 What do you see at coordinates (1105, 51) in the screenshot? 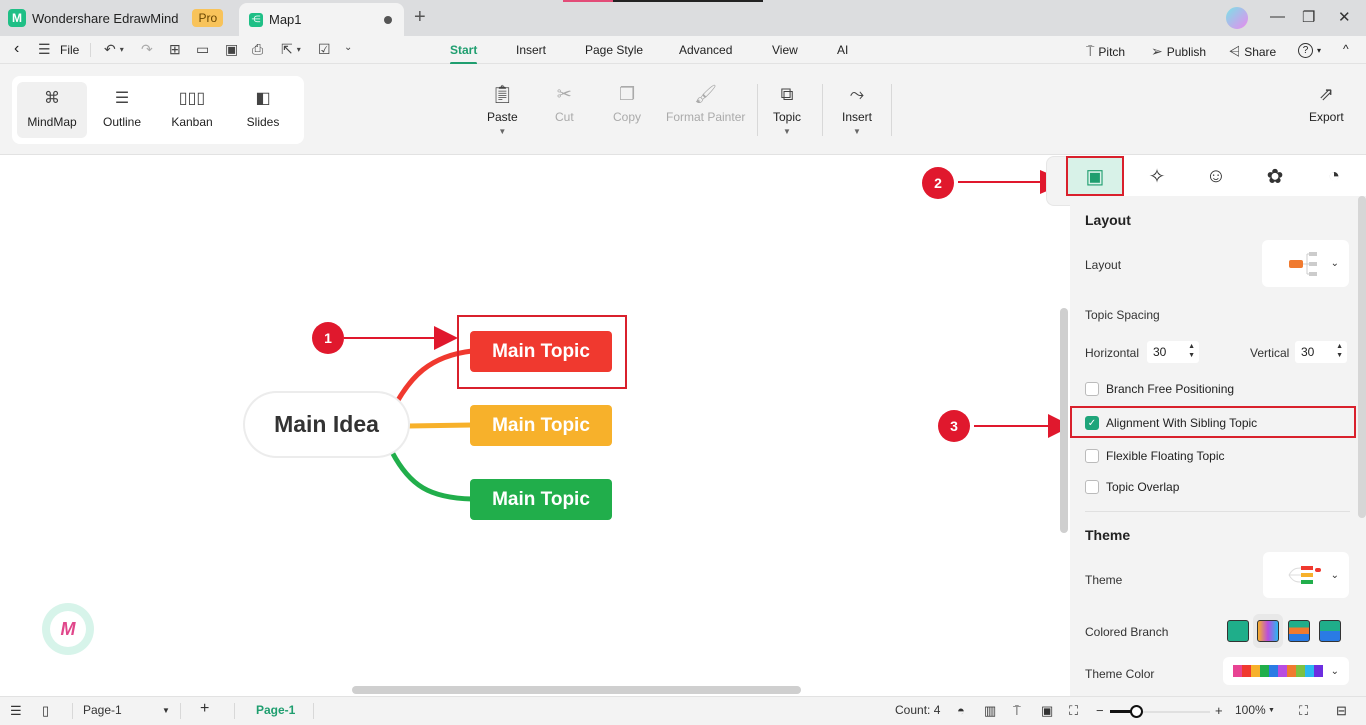
I see `pitch-button: ⍑ Pitch` at bounding box center [1105, 51].